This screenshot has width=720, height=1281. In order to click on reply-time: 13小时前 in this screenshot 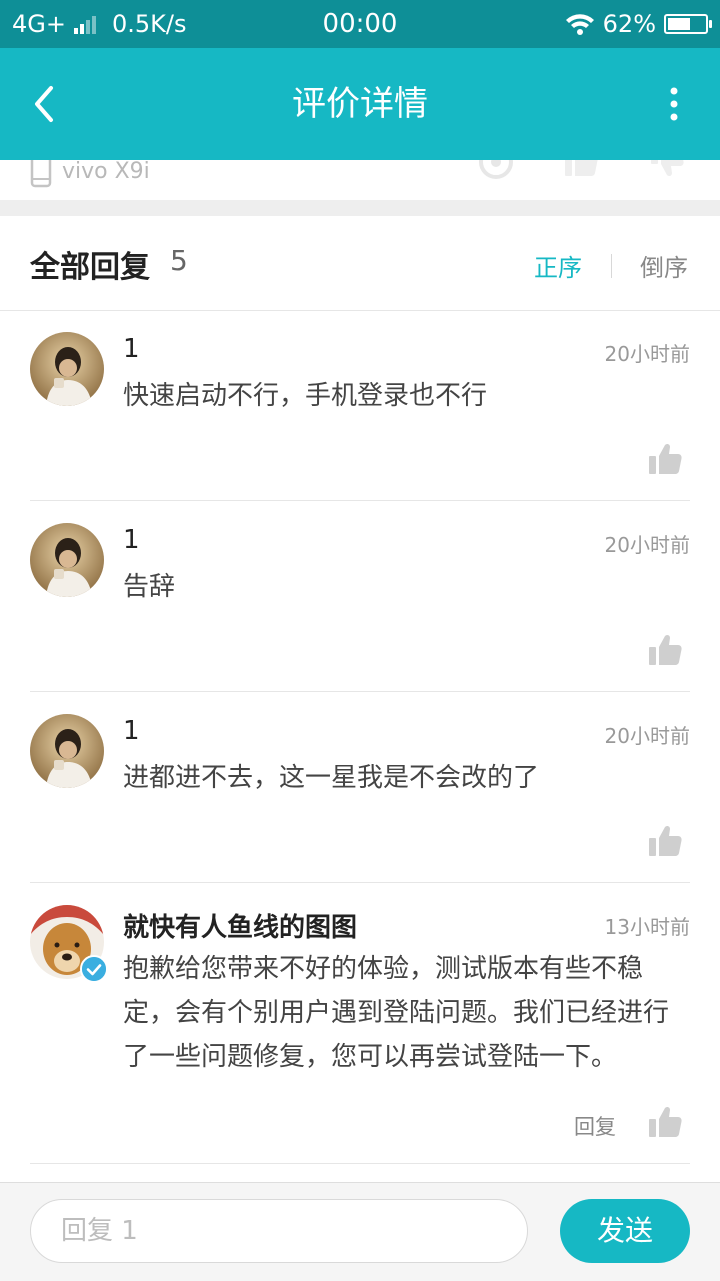, I will do `click(647, 927)`.